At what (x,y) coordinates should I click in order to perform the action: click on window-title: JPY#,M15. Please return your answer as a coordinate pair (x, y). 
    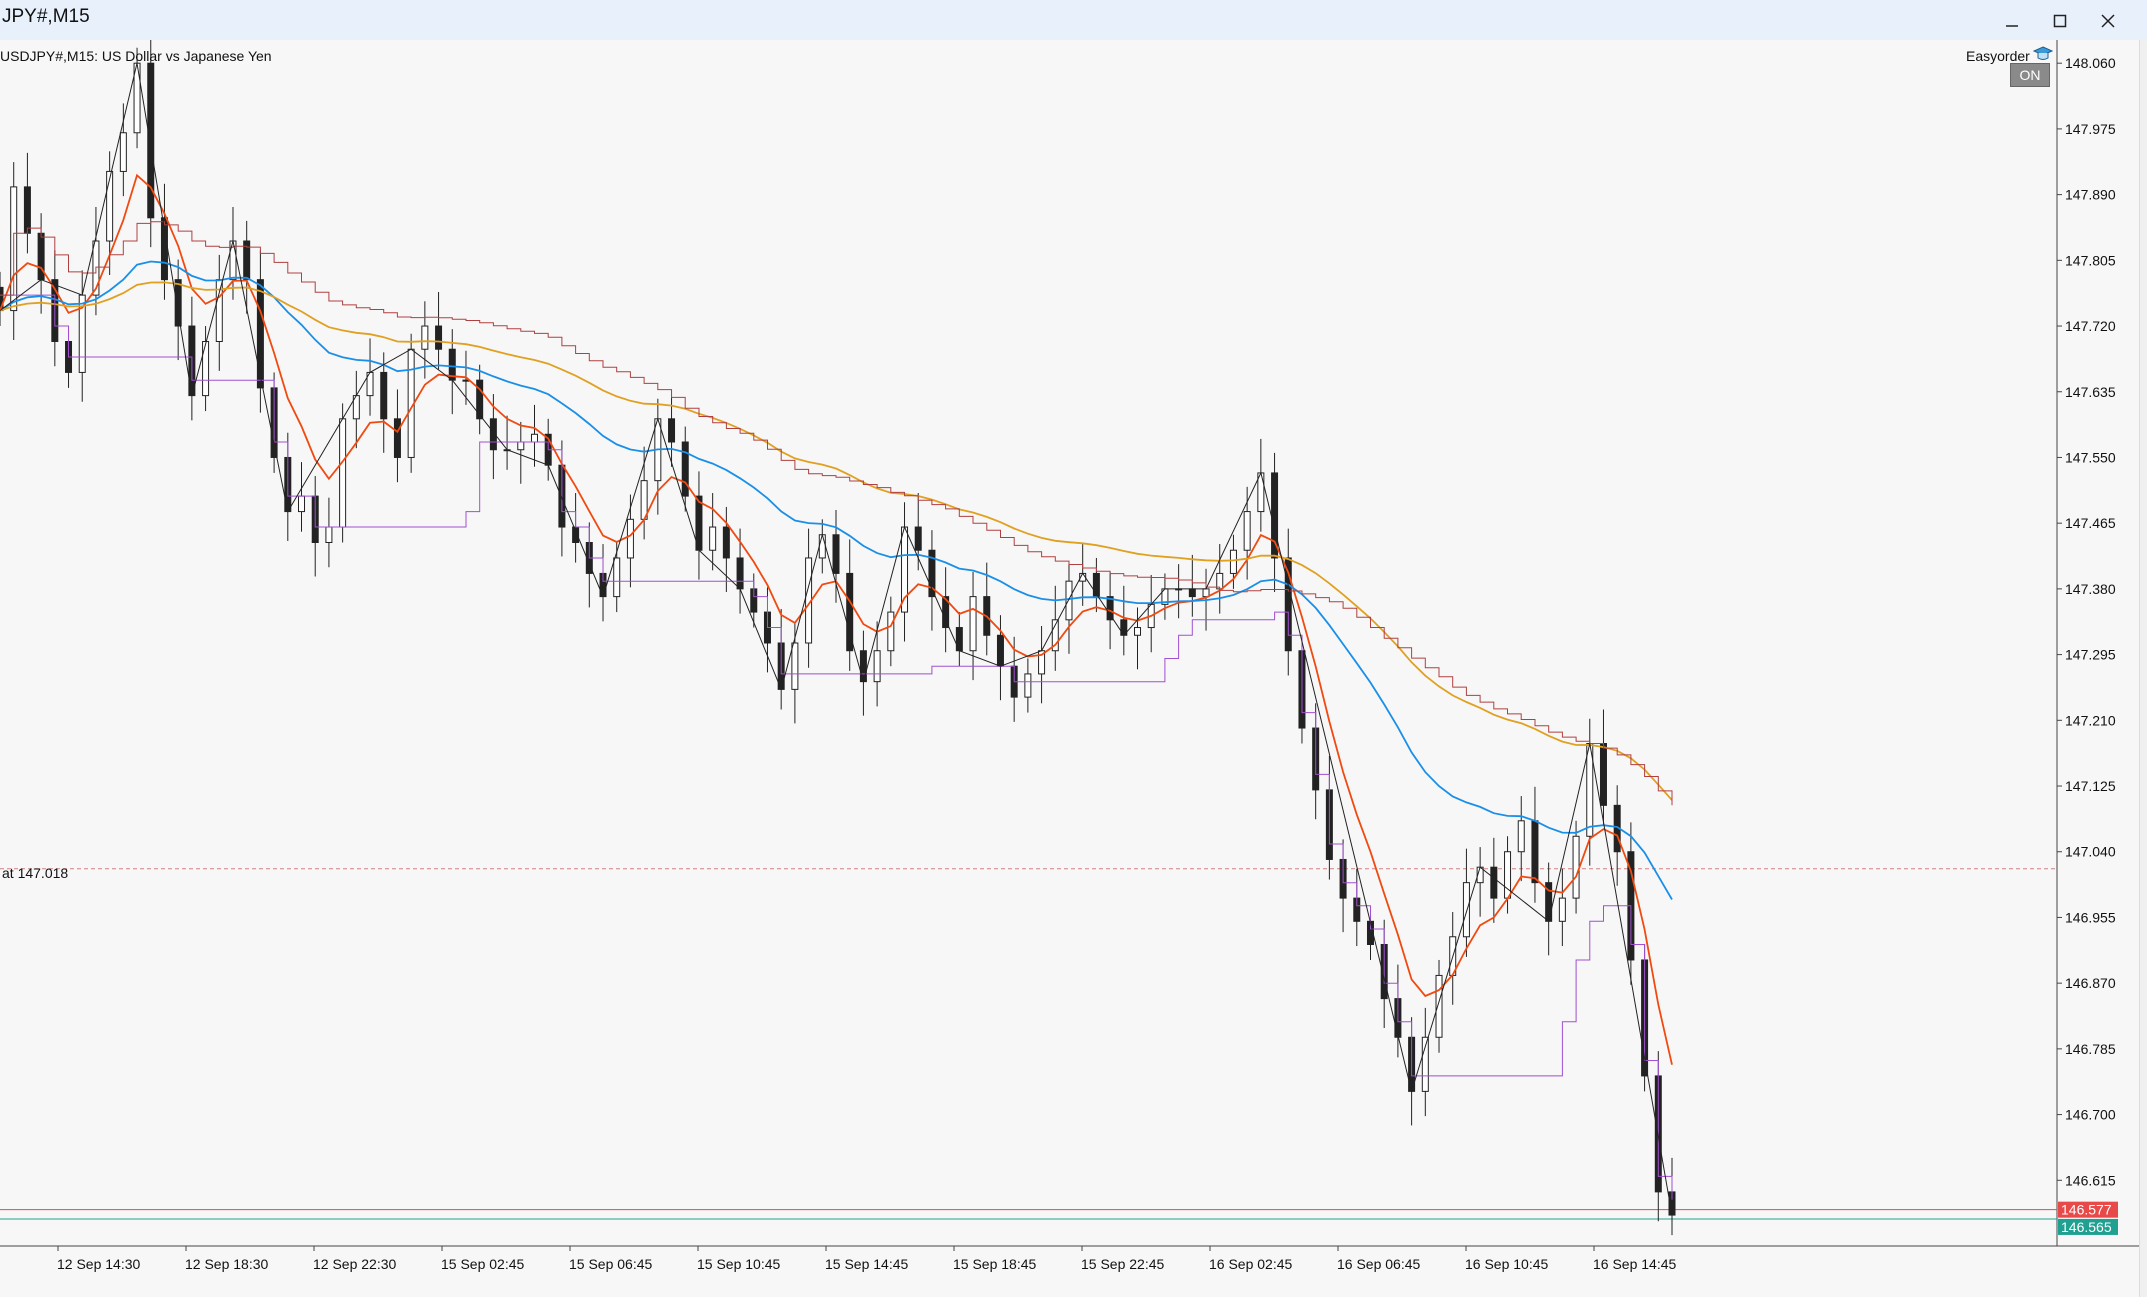
    Looking at the image, I should click on (46, 16).